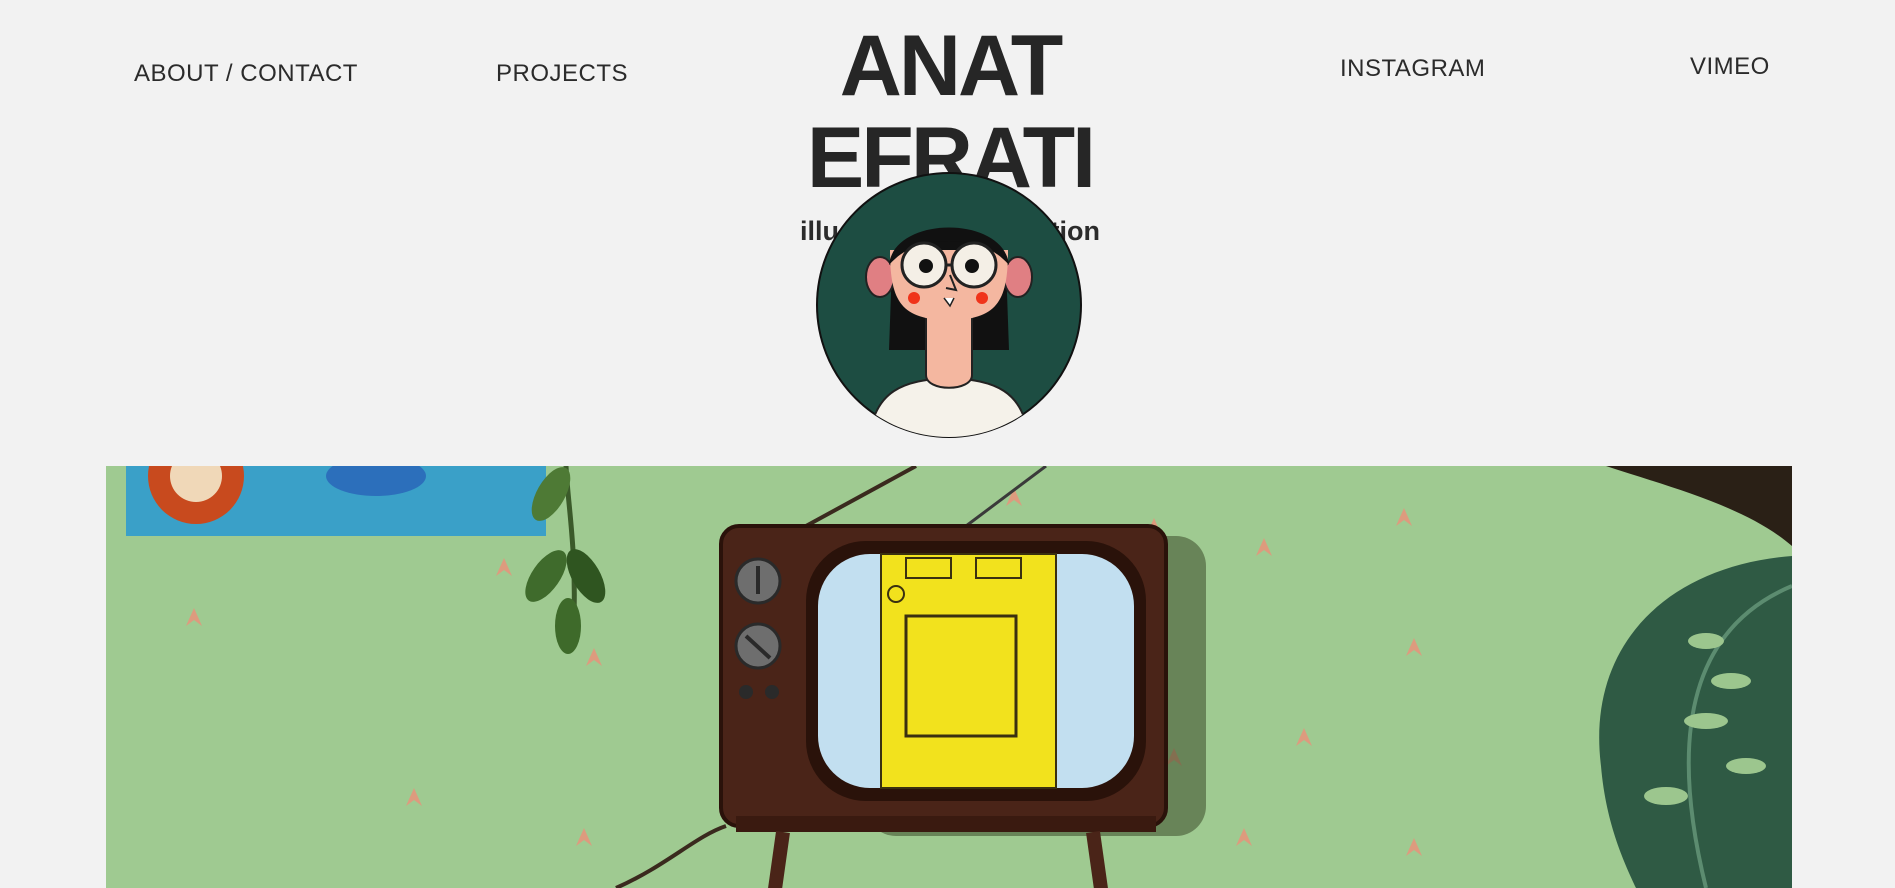  I want to click on avatar, so click(949, 305).